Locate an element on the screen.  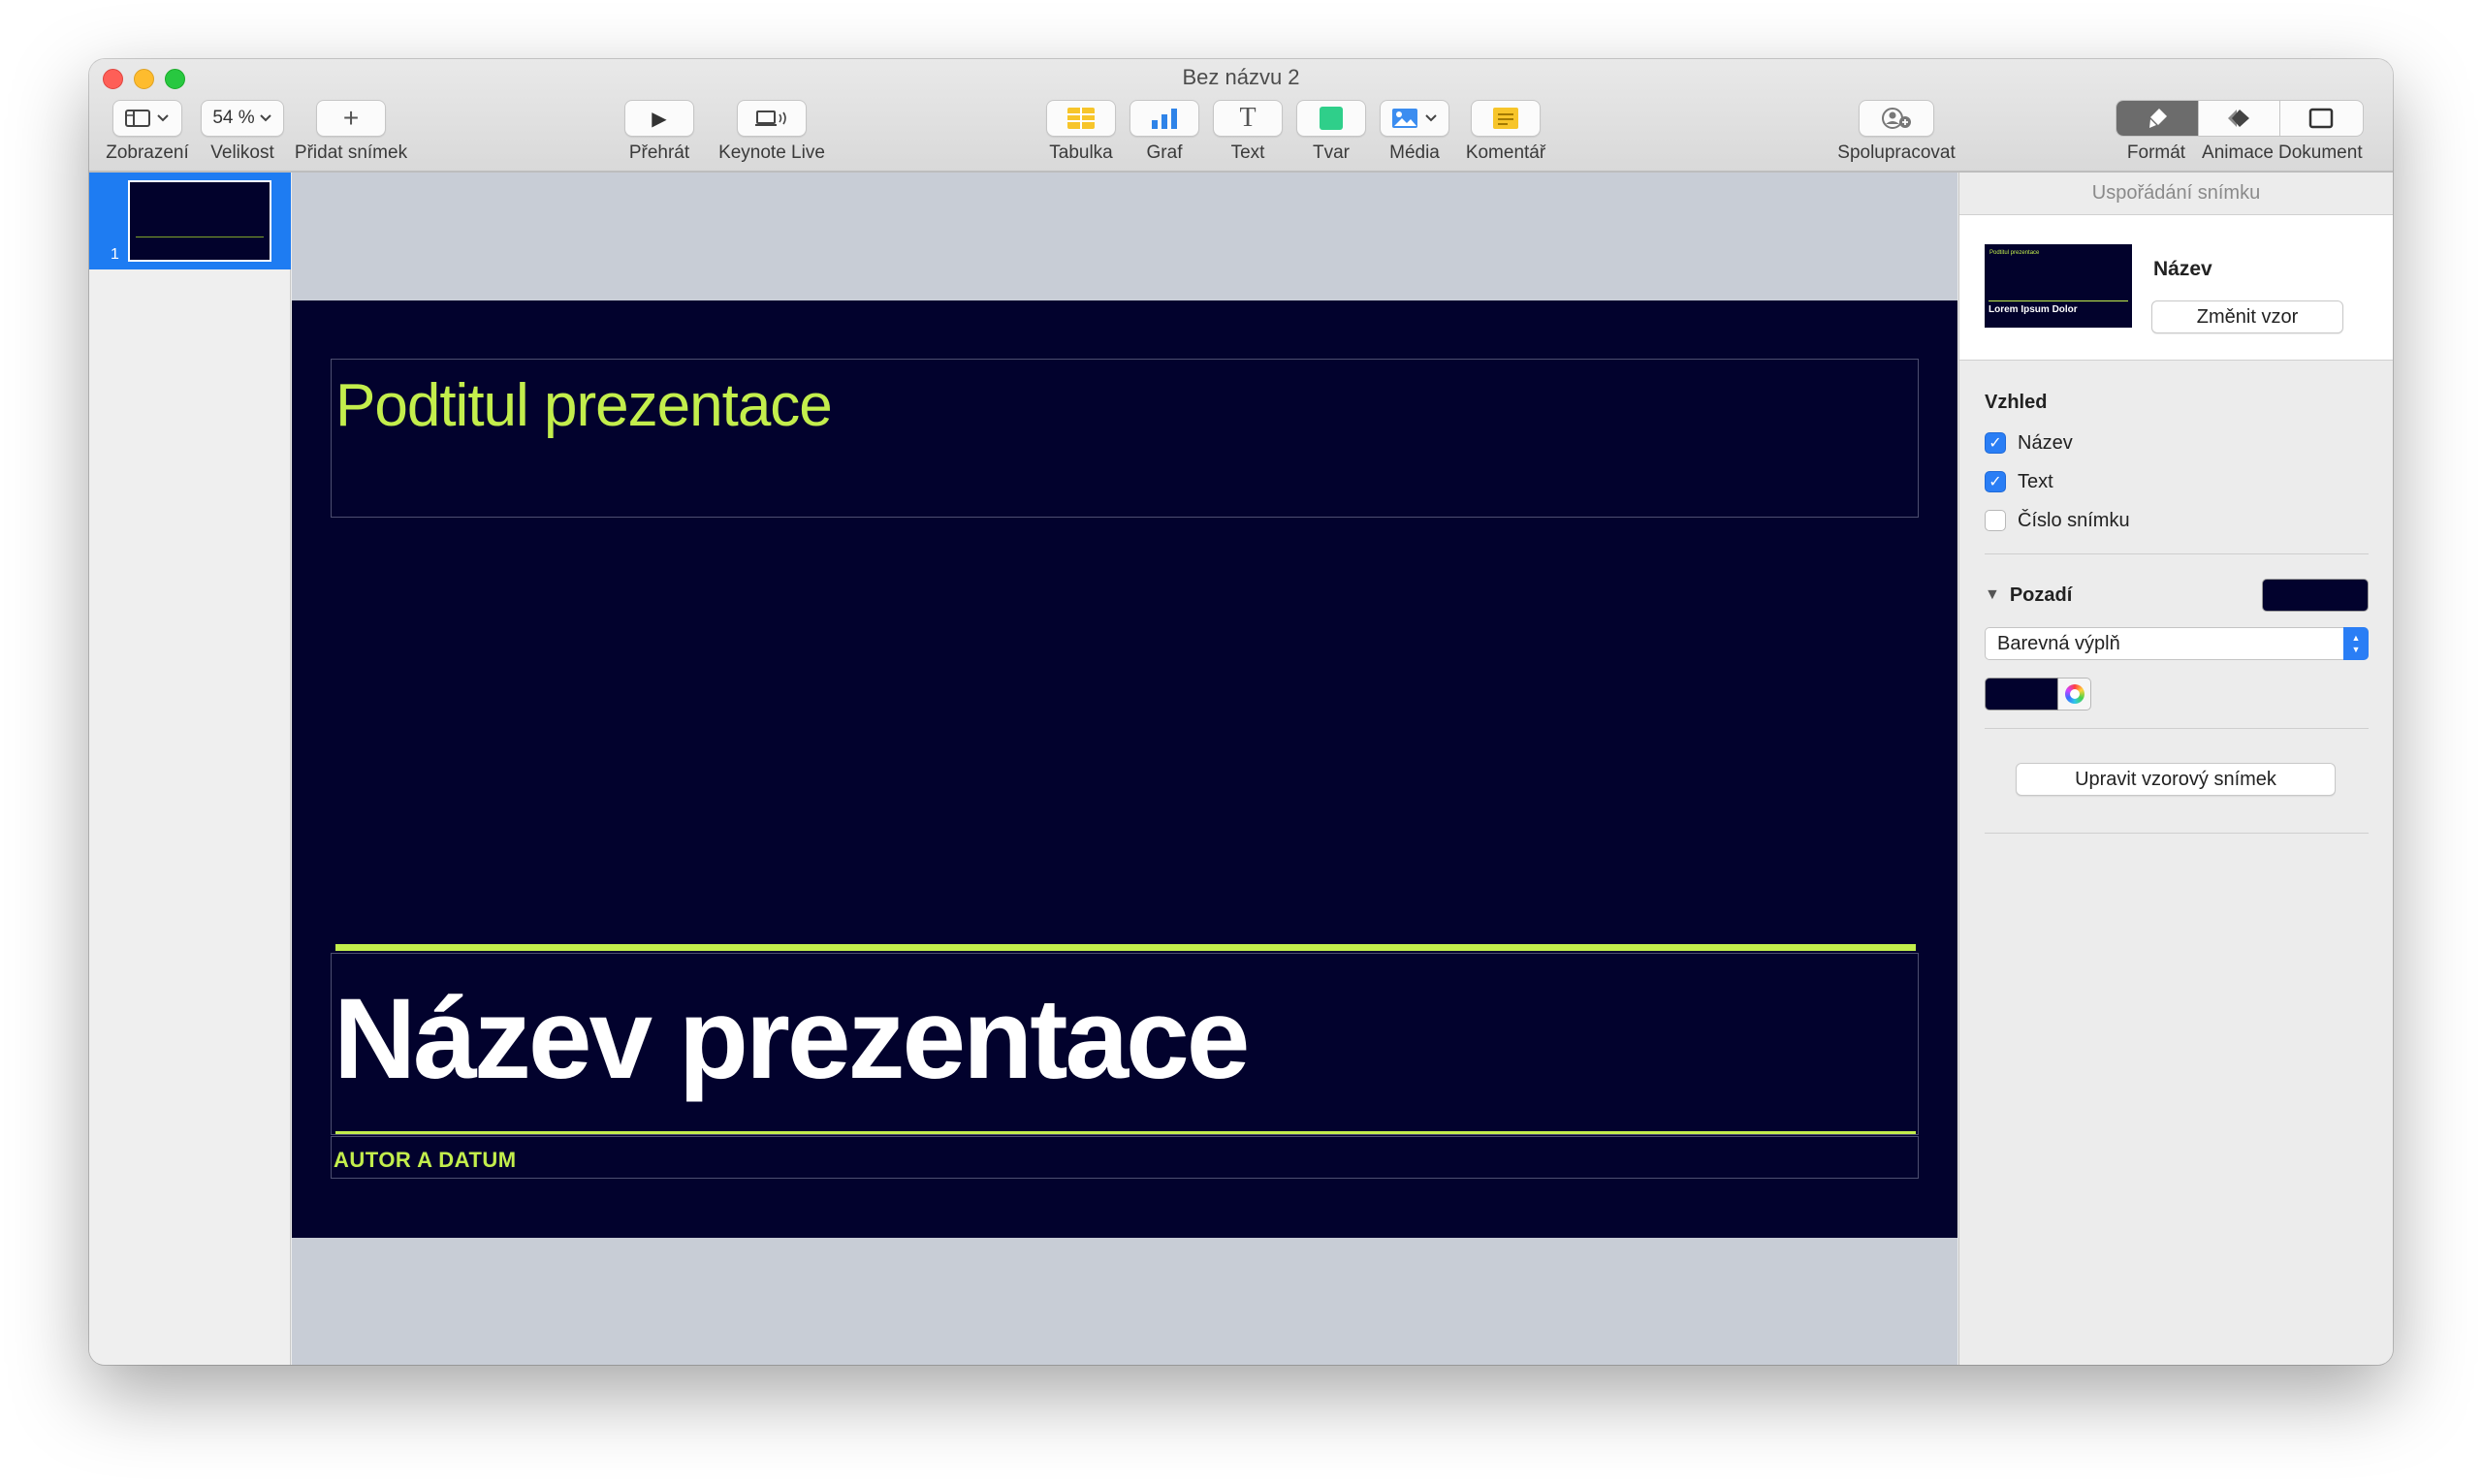
document-icon is located at coordinates (2320, 118).